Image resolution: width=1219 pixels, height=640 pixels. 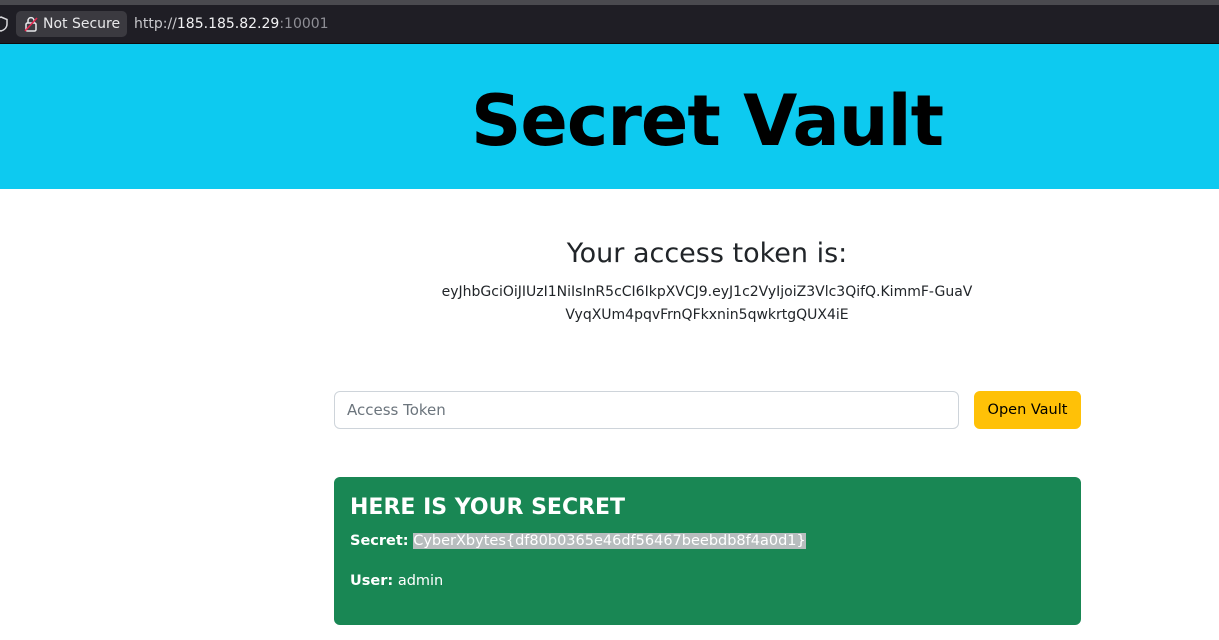 I want to click on secret-title: HERE IS YOUR SECRET, so click(x=488, y=507).